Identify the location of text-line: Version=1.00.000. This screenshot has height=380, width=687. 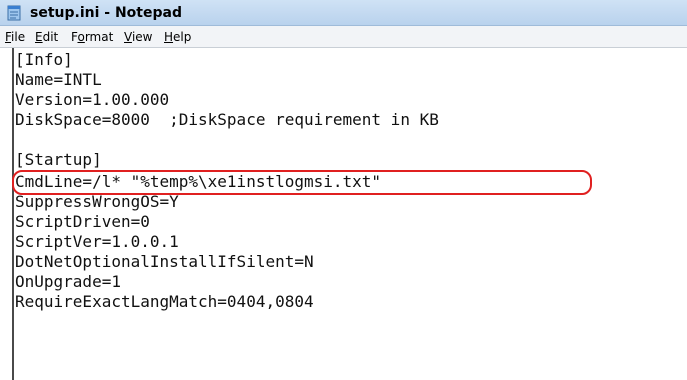
(92, 99).